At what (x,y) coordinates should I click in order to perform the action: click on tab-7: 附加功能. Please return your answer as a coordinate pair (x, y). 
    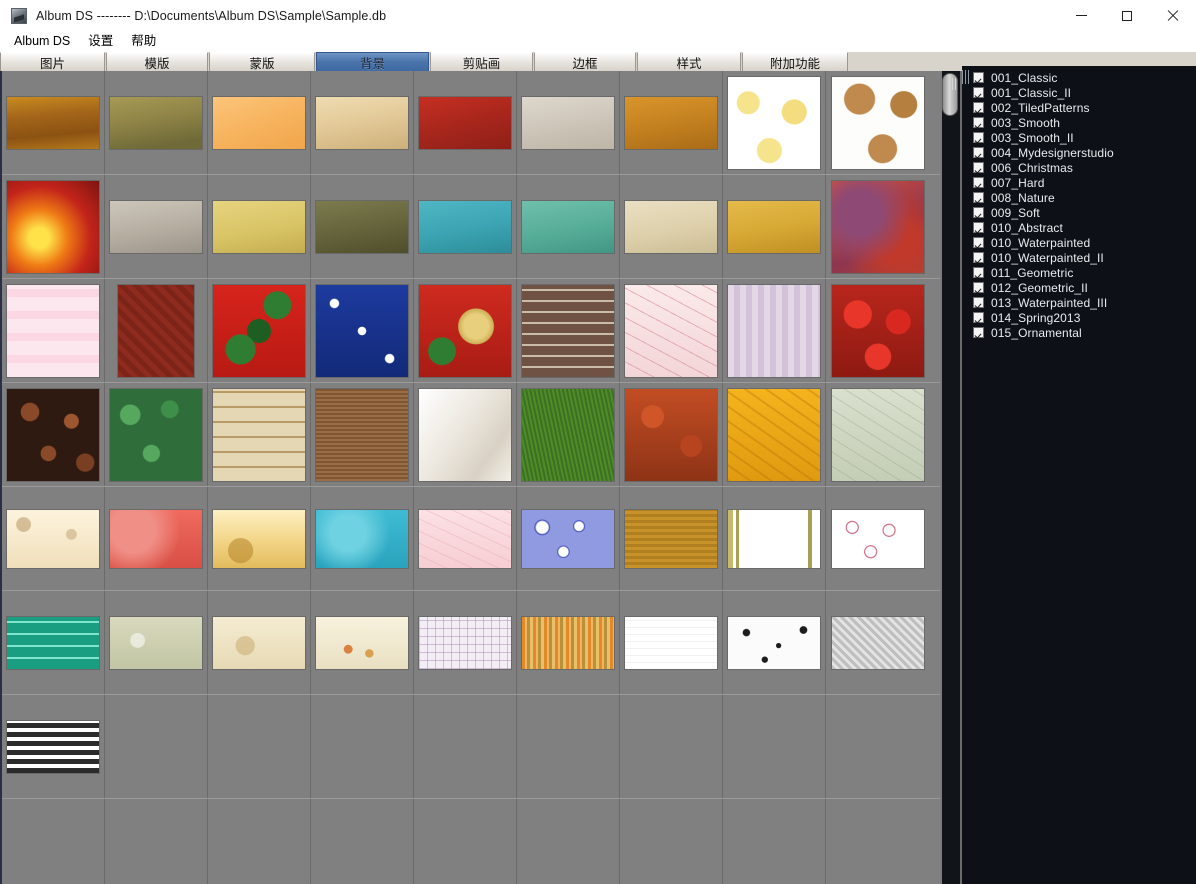
    Looking at the image, I should click on (795, 61).